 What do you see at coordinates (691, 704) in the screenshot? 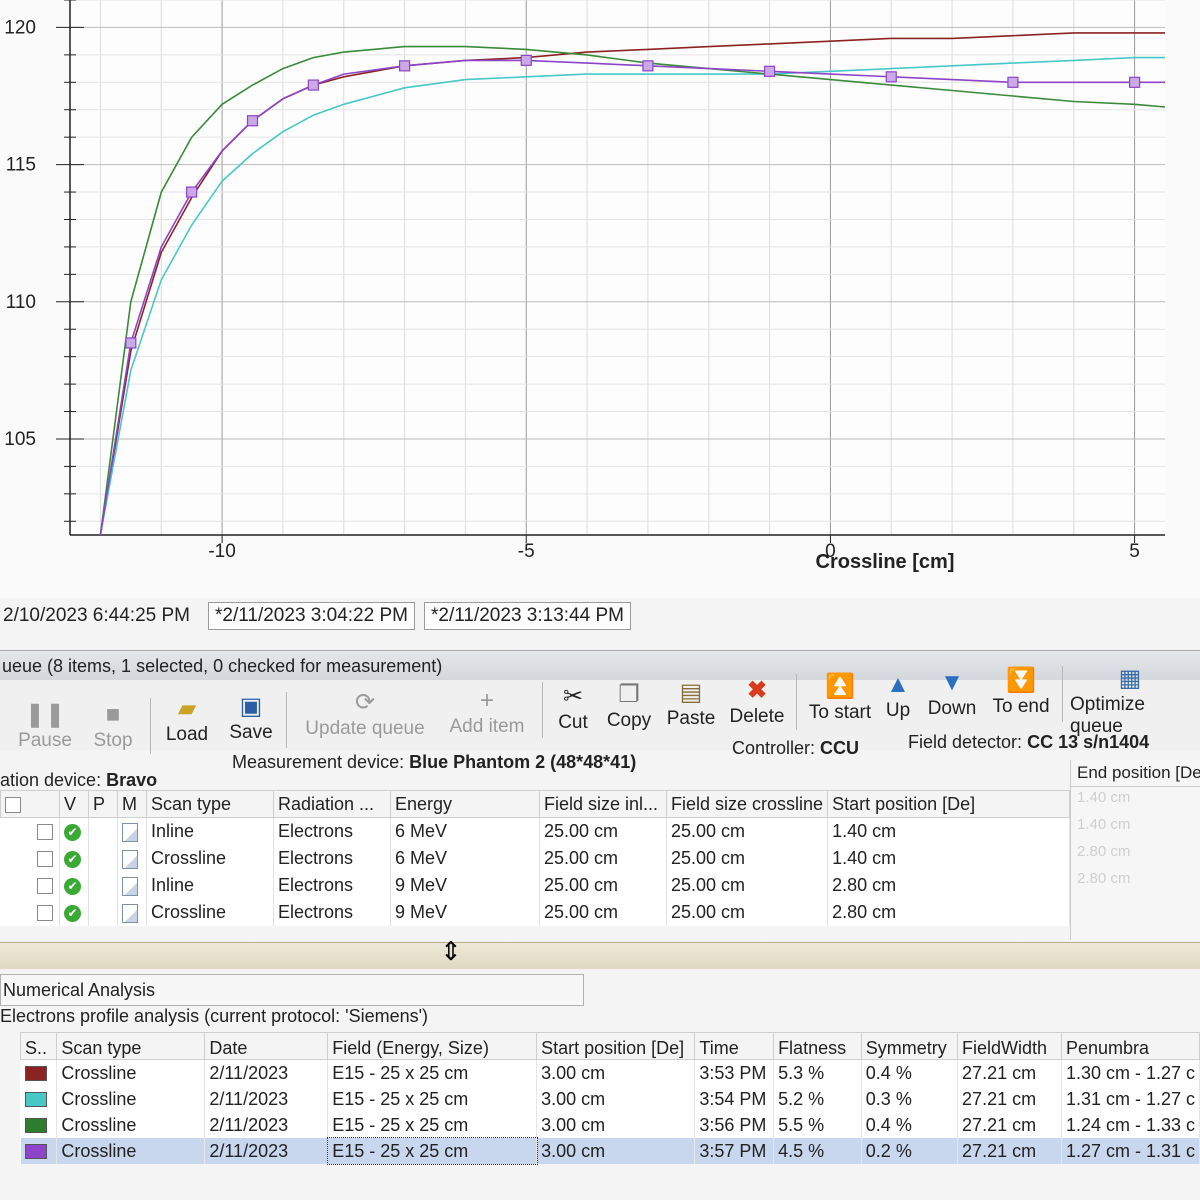
I see `paste-button: ▤ Paste` at bounding box center [691, 704].